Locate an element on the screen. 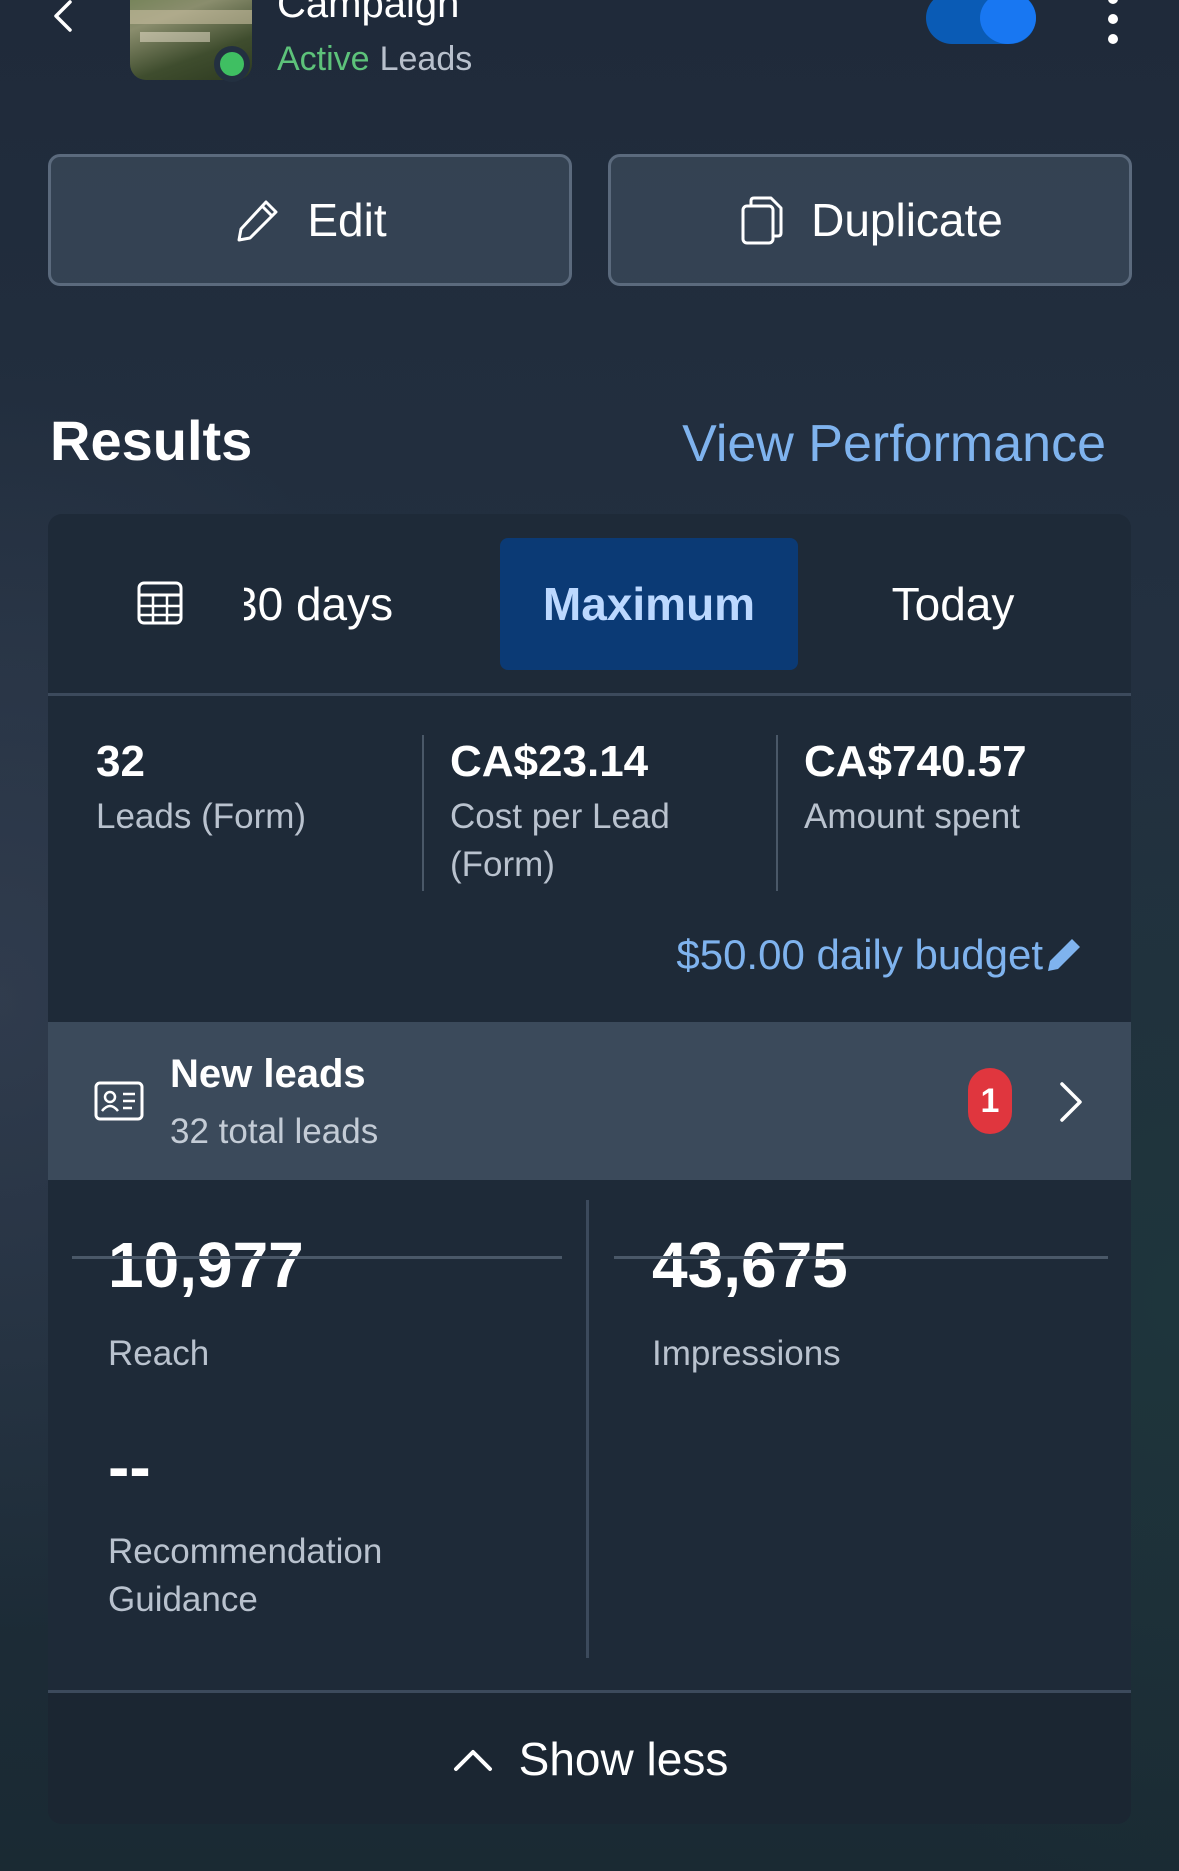 Image resolution: width=1179 pixels, height=1871 pixels. show-less-button: Show less is located at coordinates (589, 1757).